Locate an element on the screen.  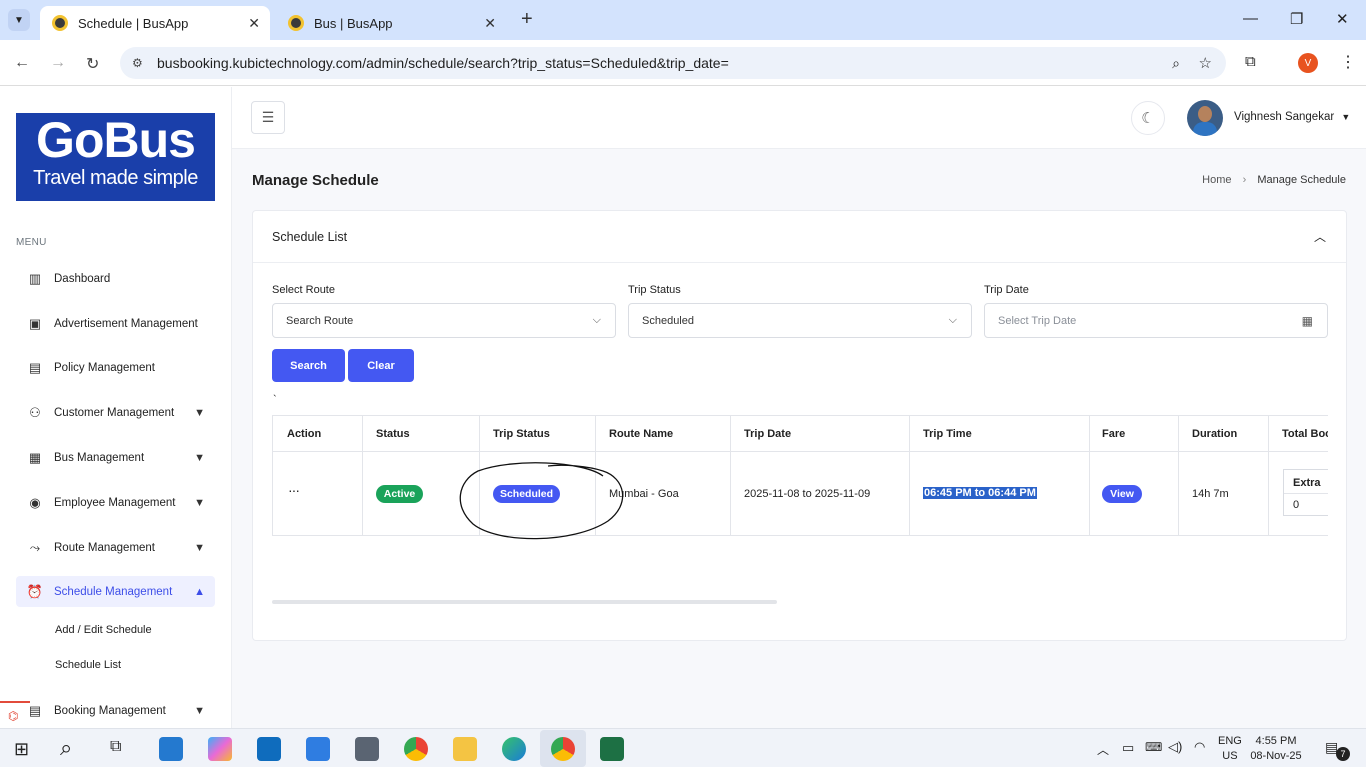
close-window-icon: ✕ is located at coordinates (1342, 19).